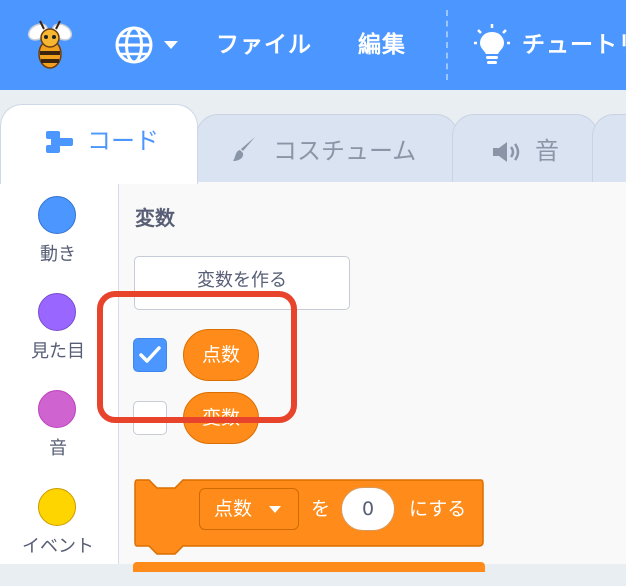 The width and height of the screenshot is (626, 586). What do you see at coordinates (58, 448) in the screenshot?
I see `category-label: 音` at bounding box center [58, 448].